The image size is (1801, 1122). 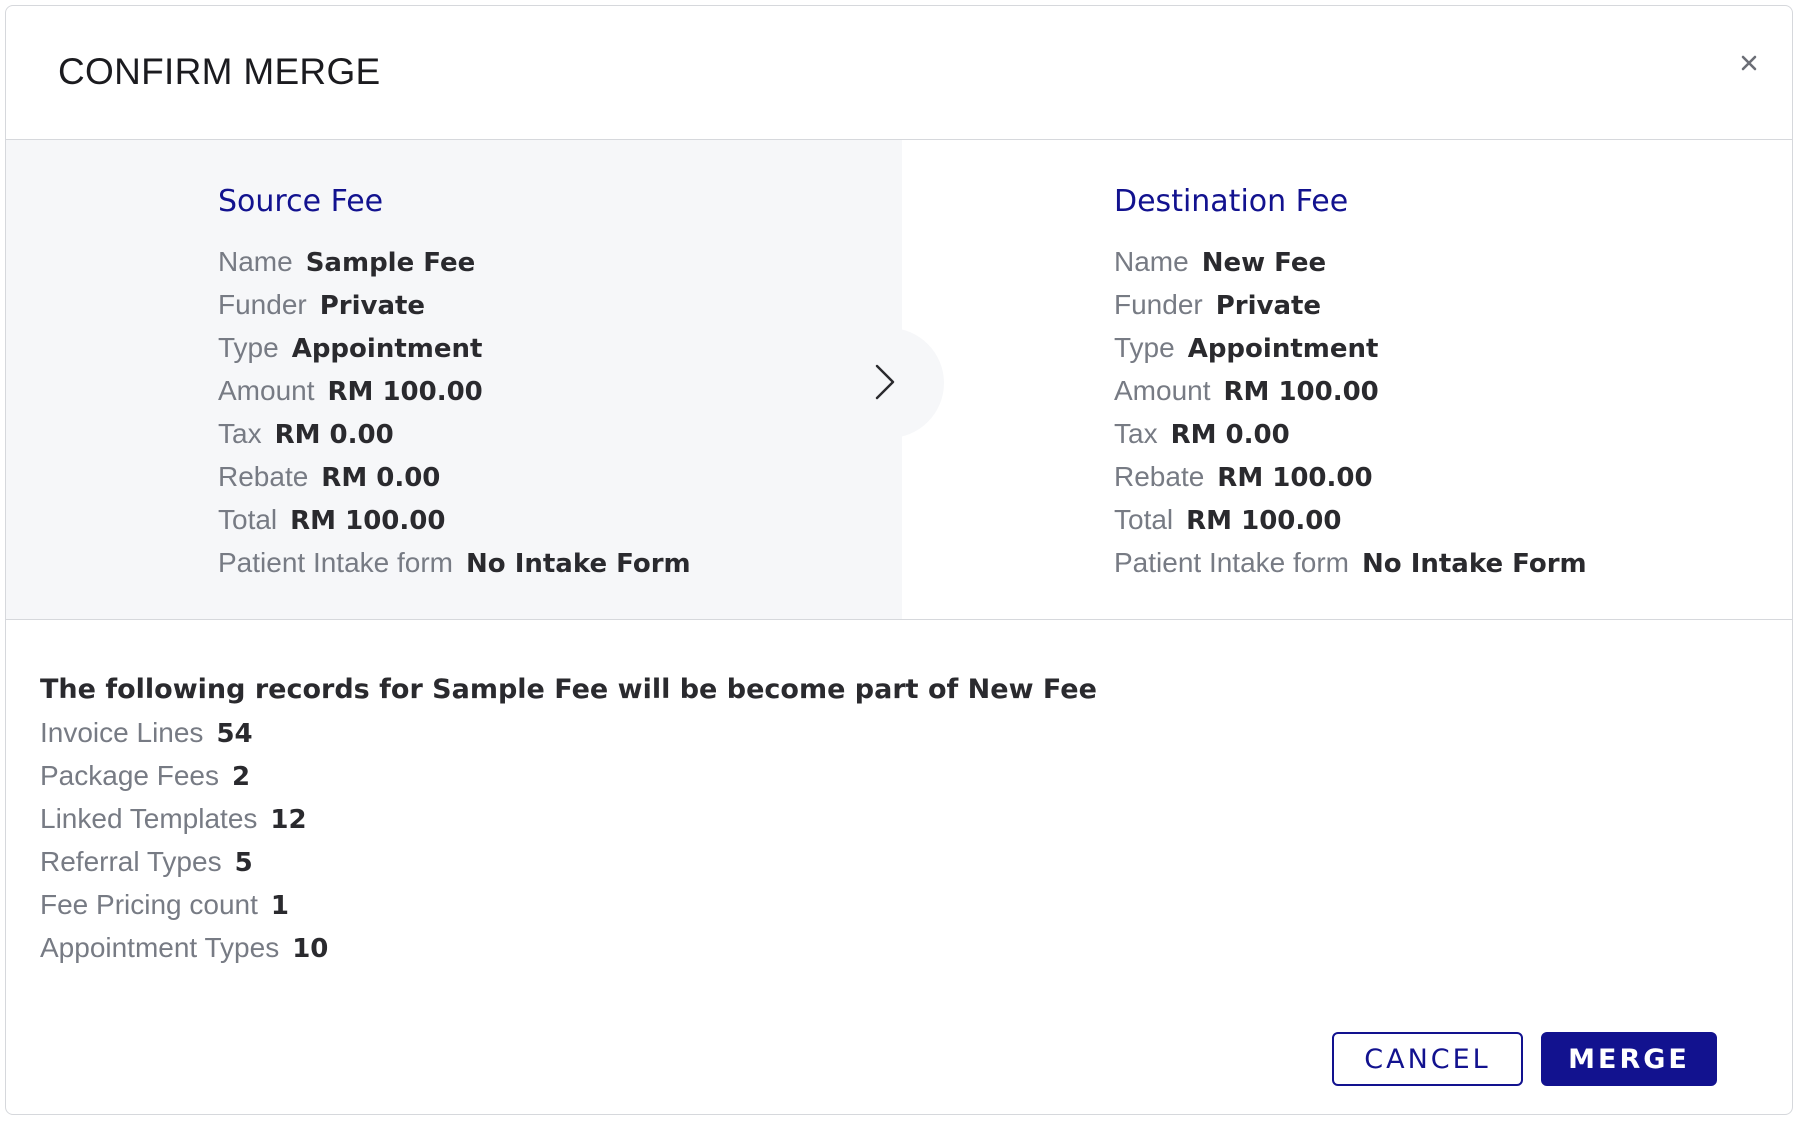 What do you see at coordinates (568, 904) in the screenshot?
I see `record-fee-pricing-count: Fee Pricing count 1` at bounding box center [568, 904].